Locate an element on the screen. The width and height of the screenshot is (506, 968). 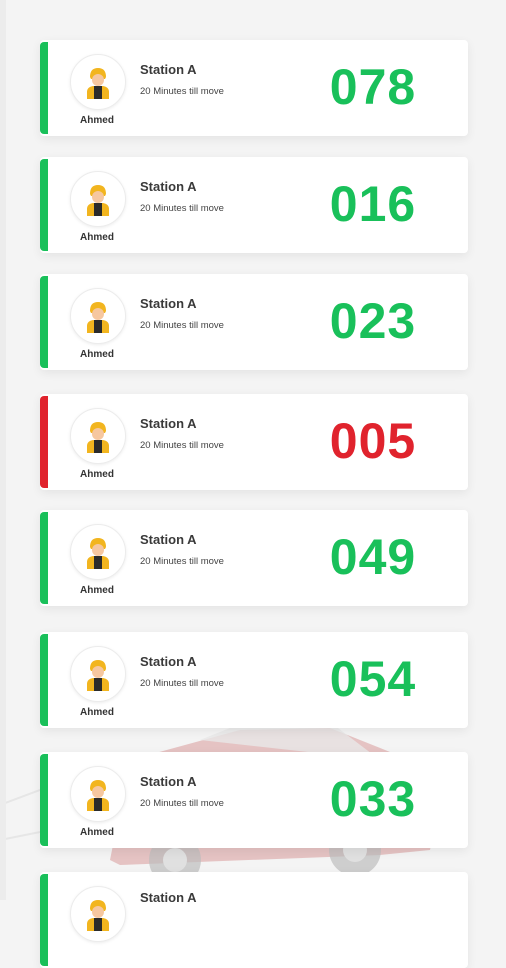
queue-card: Station A is located at coordinates (254, 920).